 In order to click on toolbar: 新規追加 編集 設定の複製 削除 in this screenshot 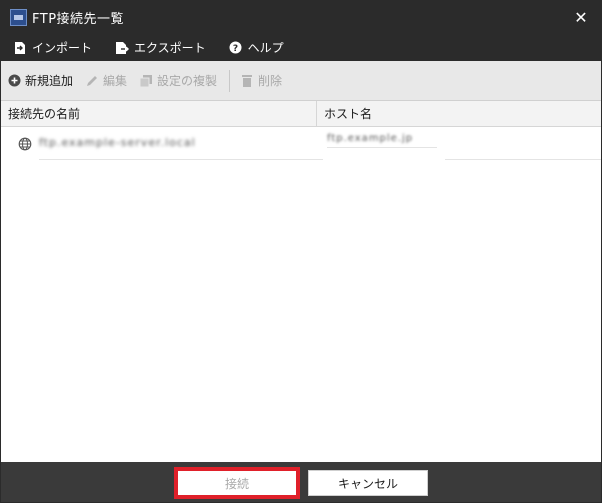, I will do `click(301, 81)`.